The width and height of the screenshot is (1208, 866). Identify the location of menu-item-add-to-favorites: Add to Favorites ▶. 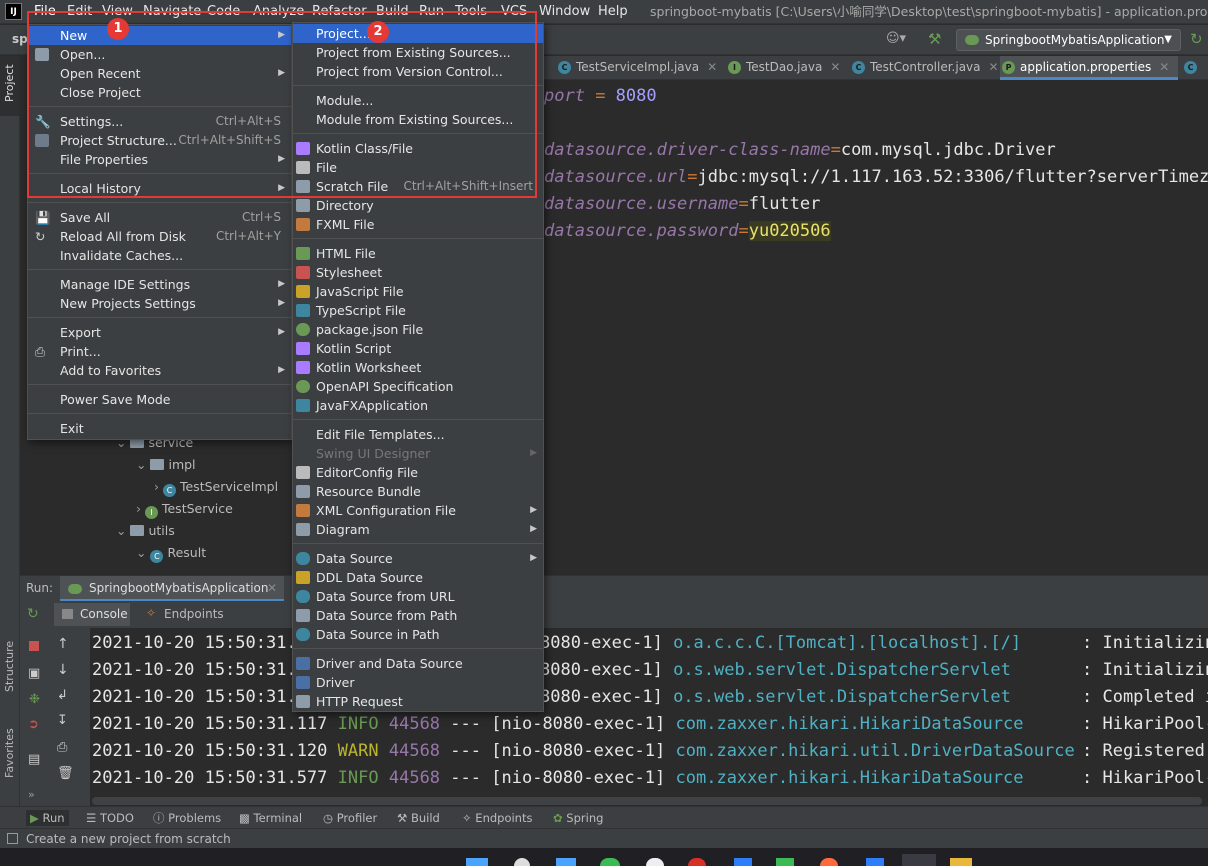
(159, 370).